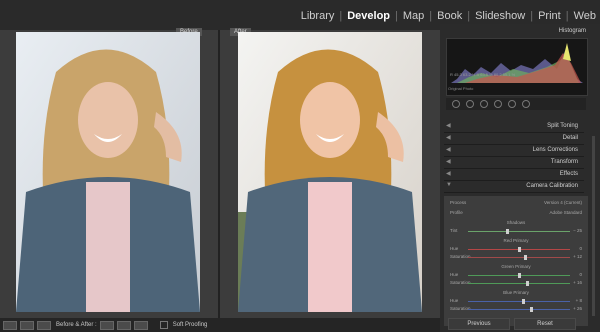 The height and width of the screenshot is (332, 600). I want to click on blue-saturation-slider, so click(519, 309).